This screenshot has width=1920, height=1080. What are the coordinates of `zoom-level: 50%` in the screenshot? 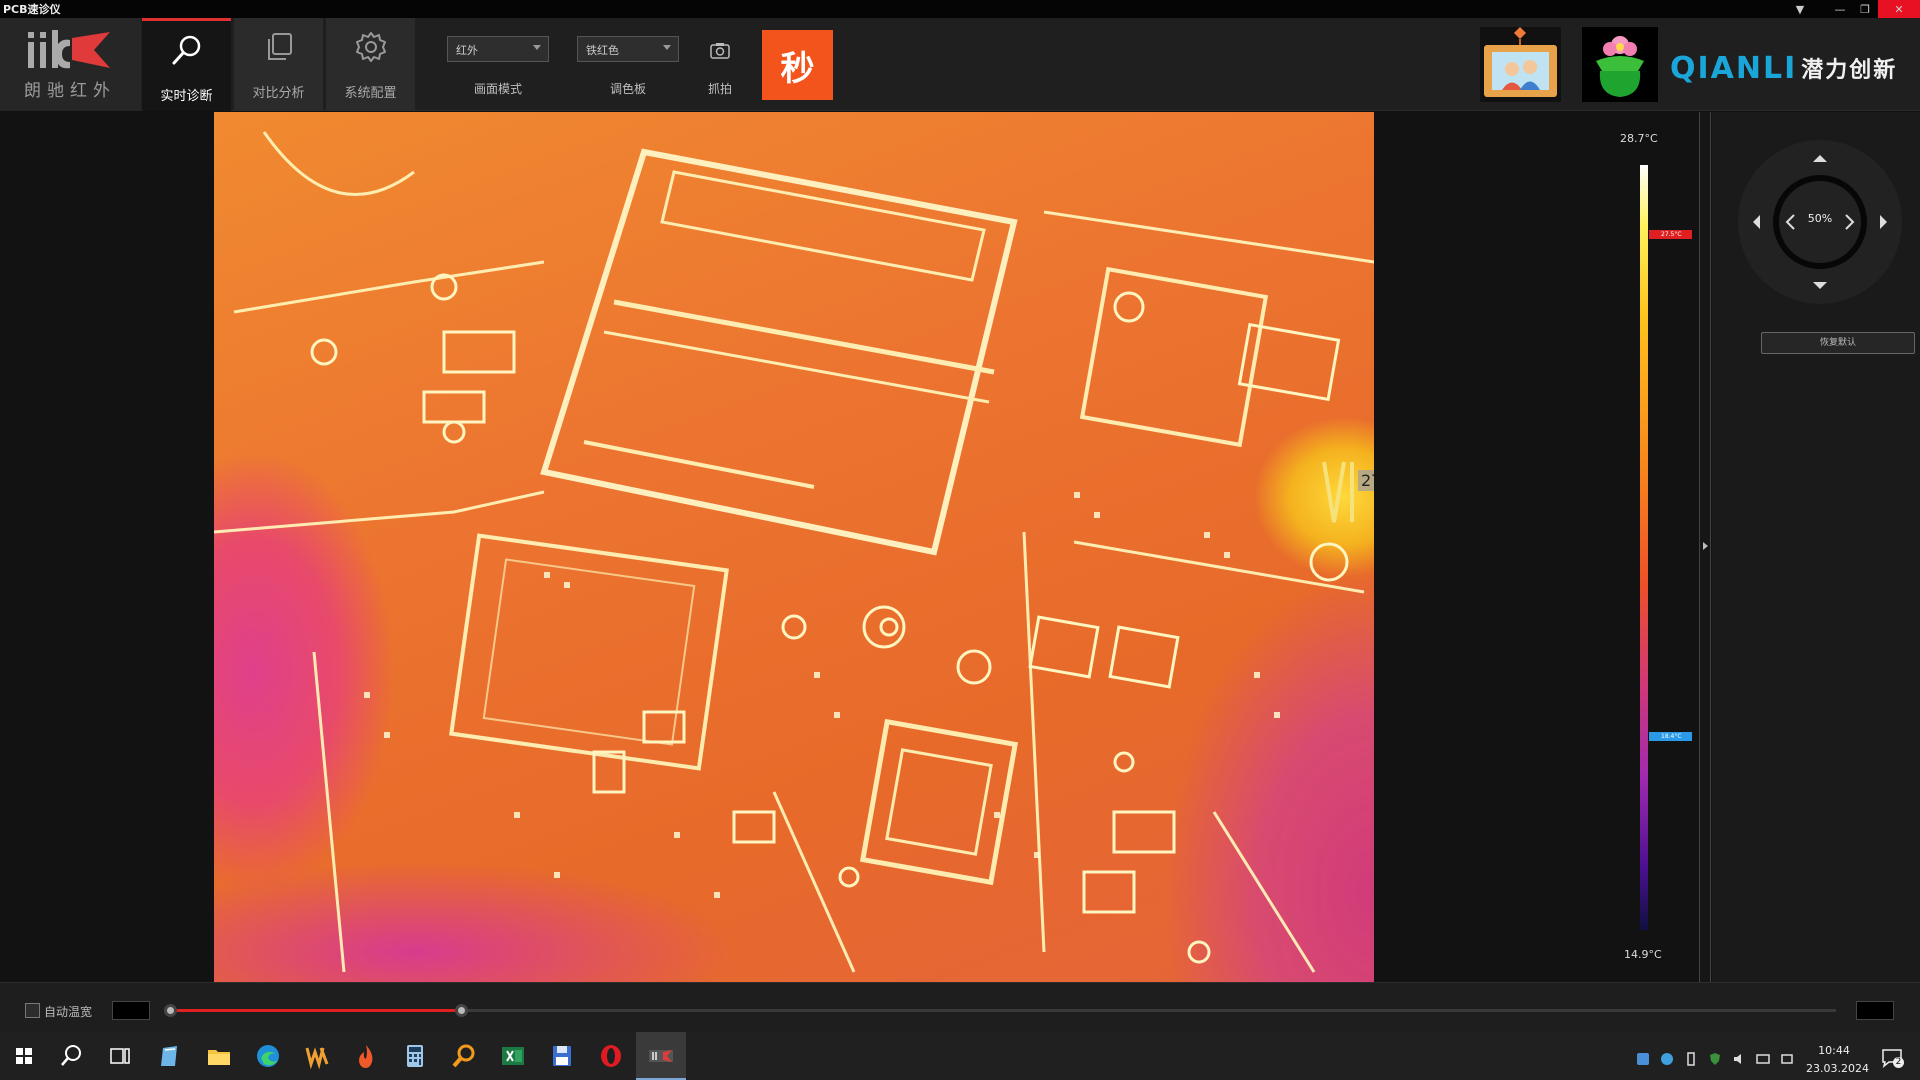 It's located at (1820, 218).